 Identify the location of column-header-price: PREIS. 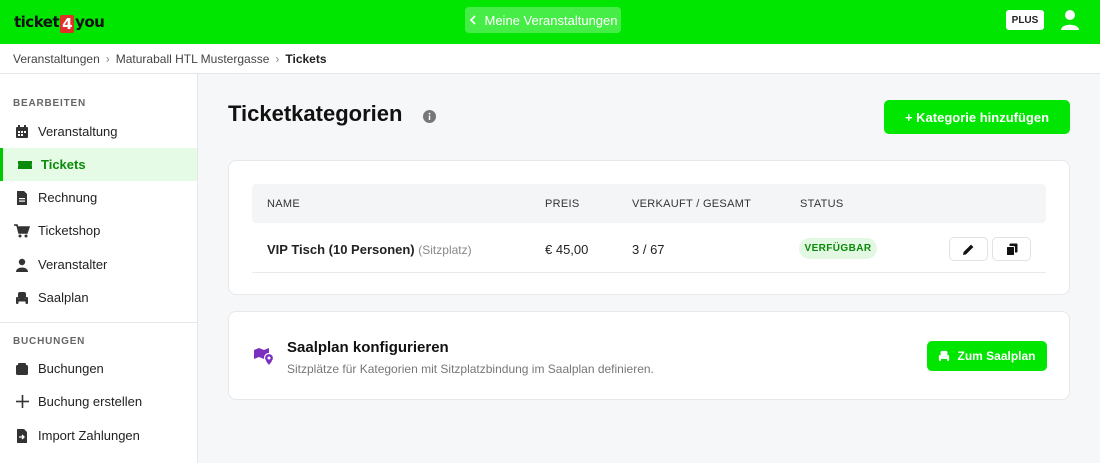
(562, 204).